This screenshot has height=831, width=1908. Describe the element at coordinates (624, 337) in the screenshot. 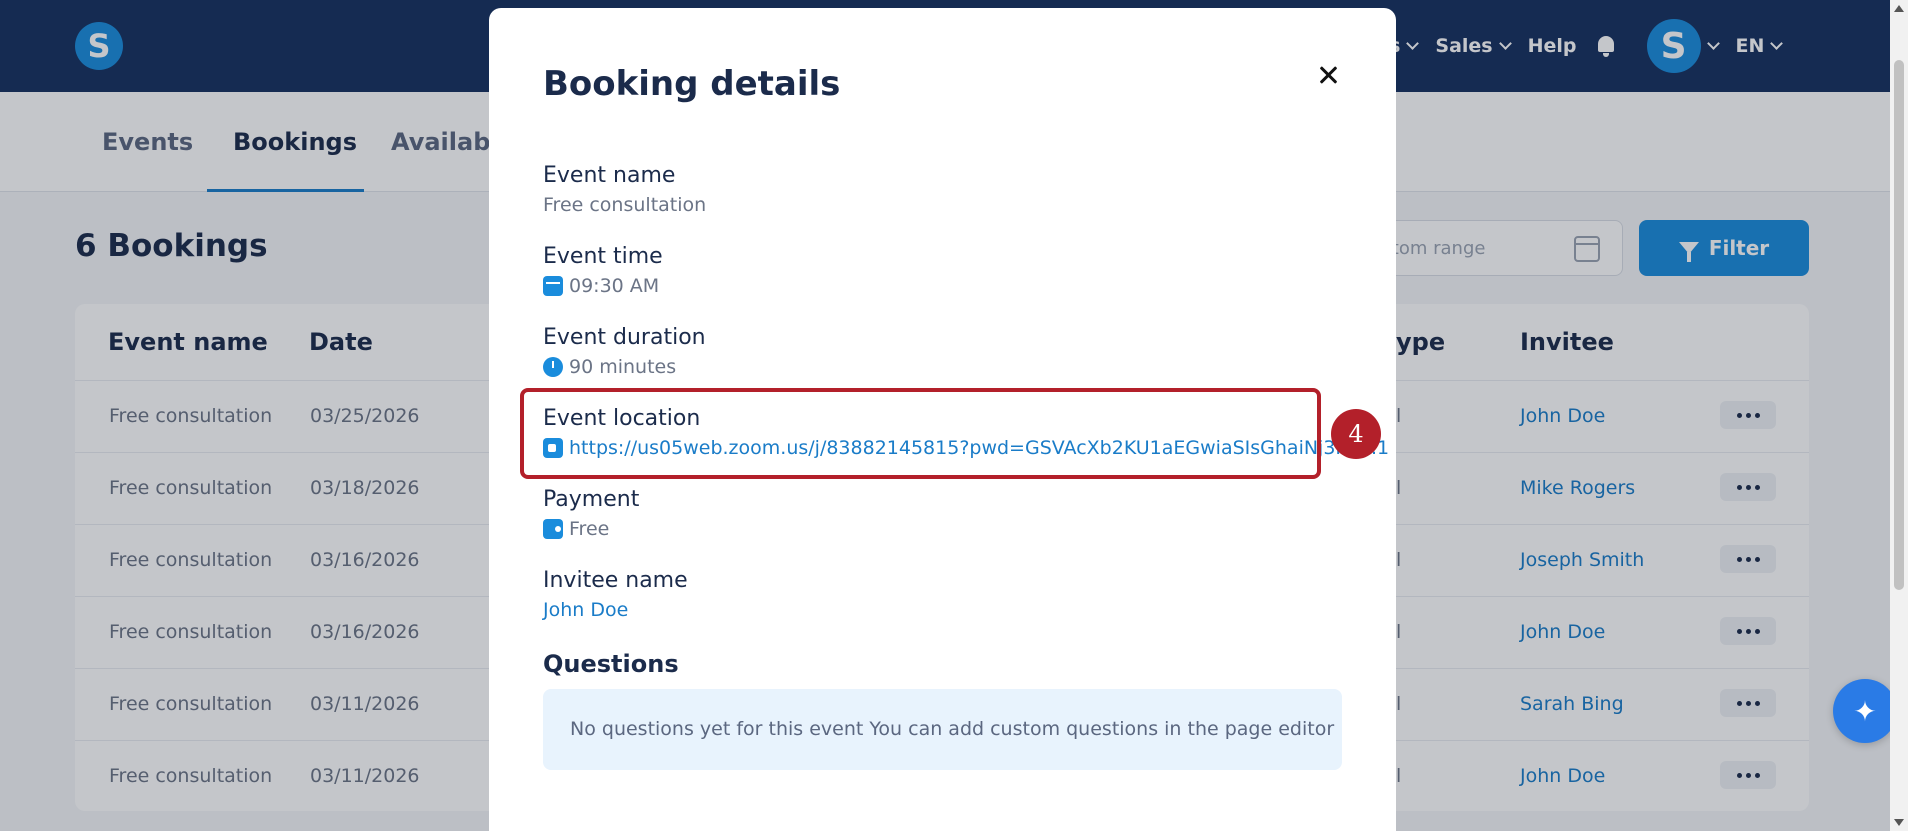

I see `field-label: Event duration` at that location.